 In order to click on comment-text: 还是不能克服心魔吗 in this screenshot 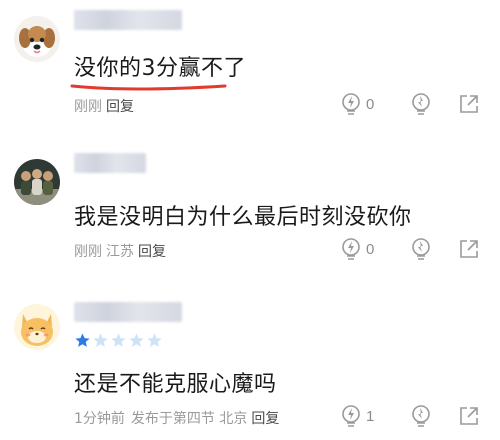, I will do `click(175, 384)`.